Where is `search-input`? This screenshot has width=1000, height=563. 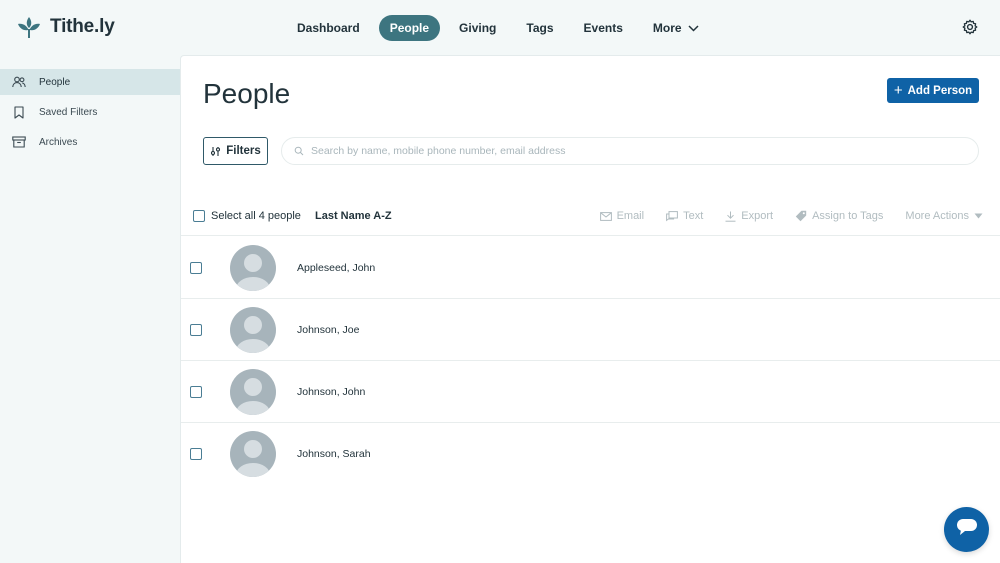 search-input is located at coordinates (631, 151).